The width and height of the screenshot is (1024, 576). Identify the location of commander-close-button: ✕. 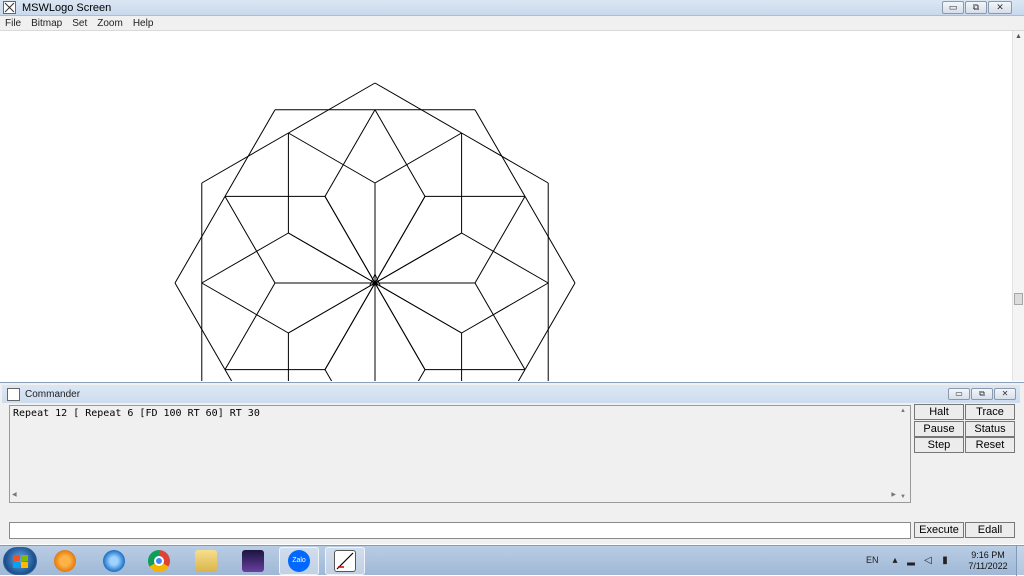
(1005, 394).